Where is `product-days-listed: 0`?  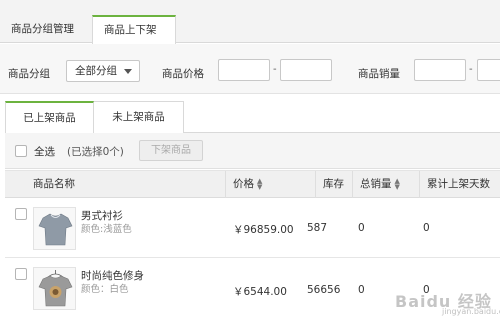
product-days-listed: 0 is located at coordinates (426, 228).